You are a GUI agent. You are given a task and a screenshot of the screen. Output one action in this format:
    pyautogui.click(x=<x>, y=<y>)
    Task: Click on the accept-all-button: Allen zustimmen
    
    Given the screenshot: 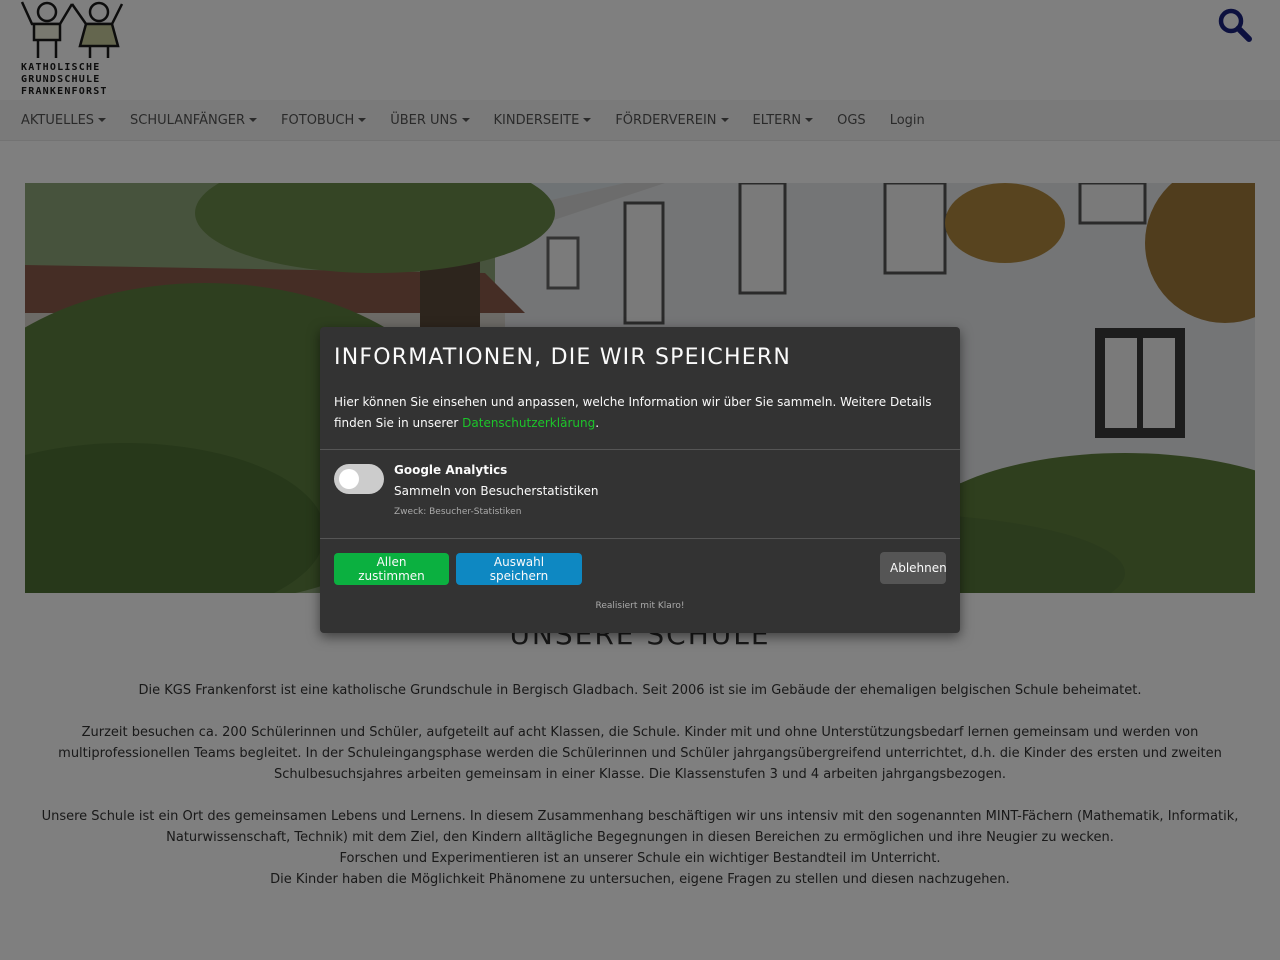 What is the action you would take?
    pyautogui.click(x=391, y=569)
    